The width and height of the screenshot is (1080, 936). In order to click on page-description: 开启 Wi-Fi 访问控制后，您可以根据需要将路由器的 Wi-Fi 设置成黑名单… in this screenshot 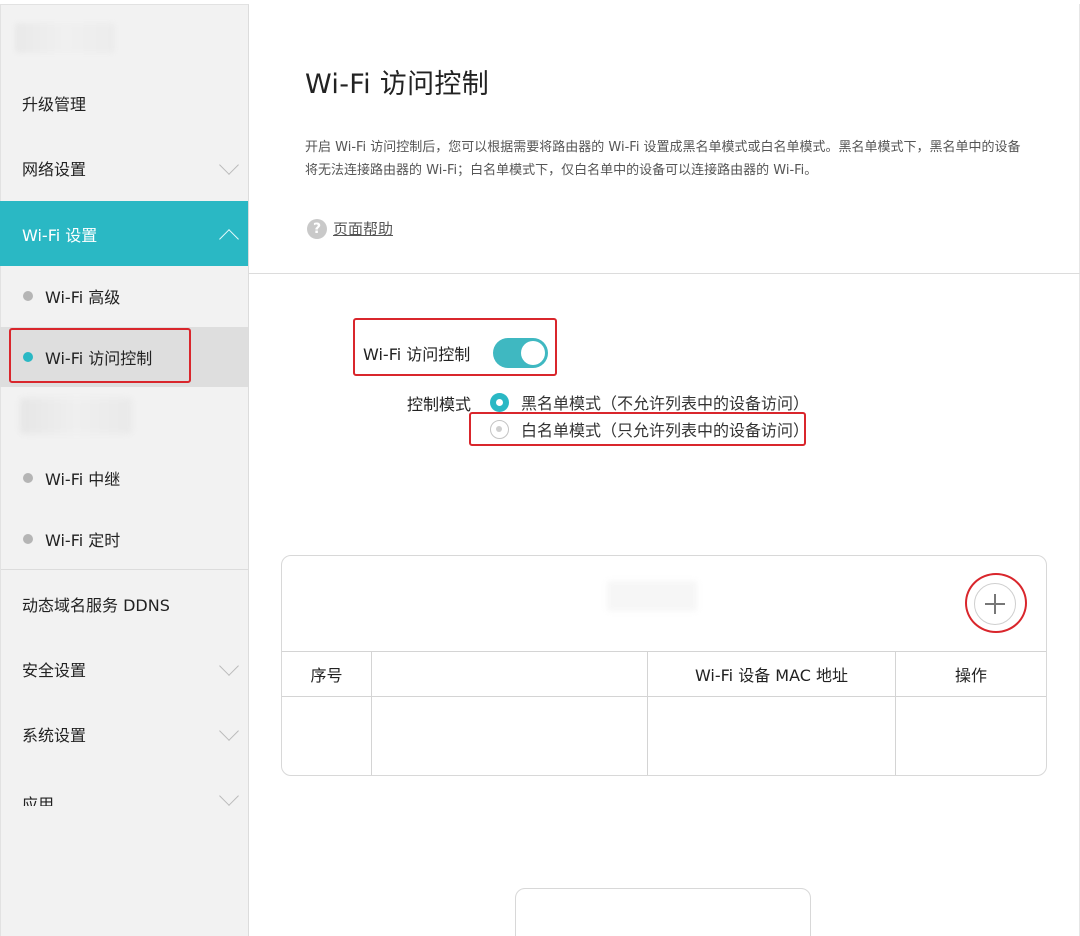, I will do `click(663, 159)`.